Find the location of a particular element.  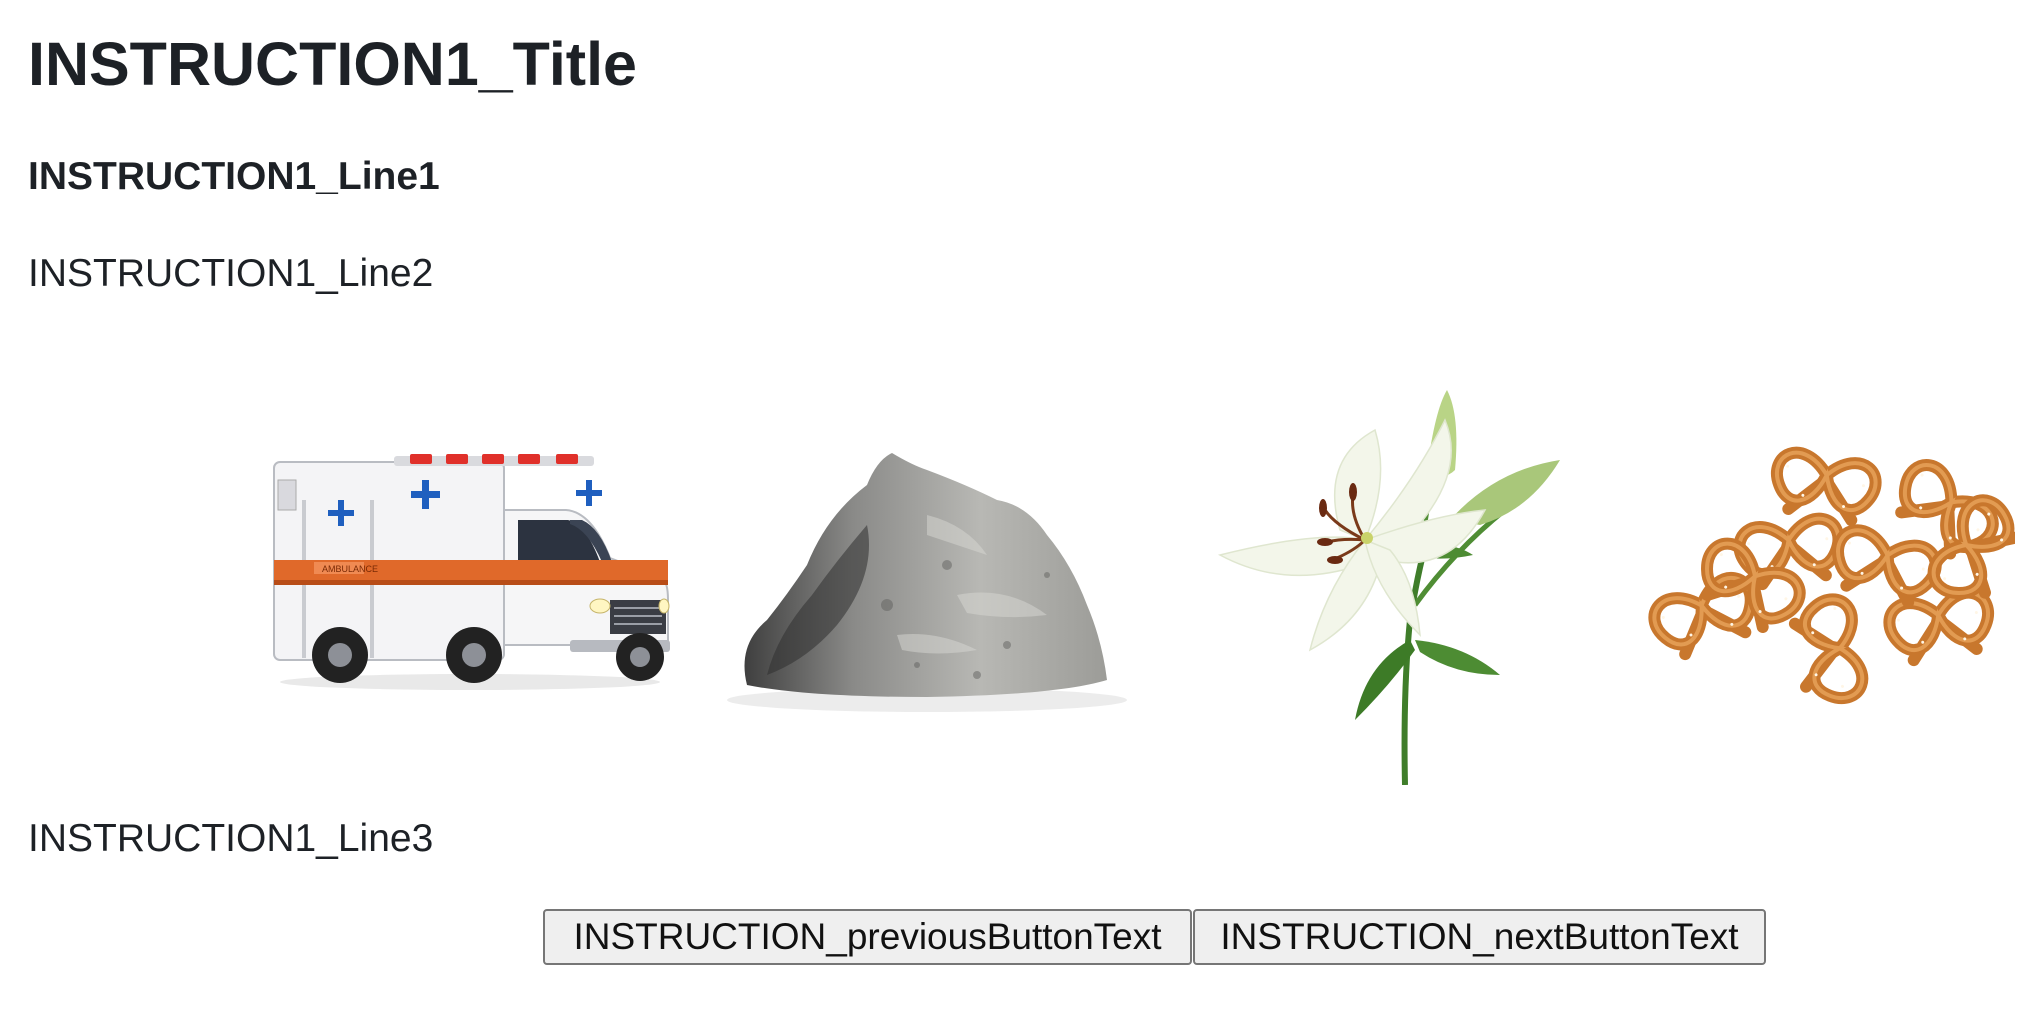

lily-image is located at coordinates (1388, 587).